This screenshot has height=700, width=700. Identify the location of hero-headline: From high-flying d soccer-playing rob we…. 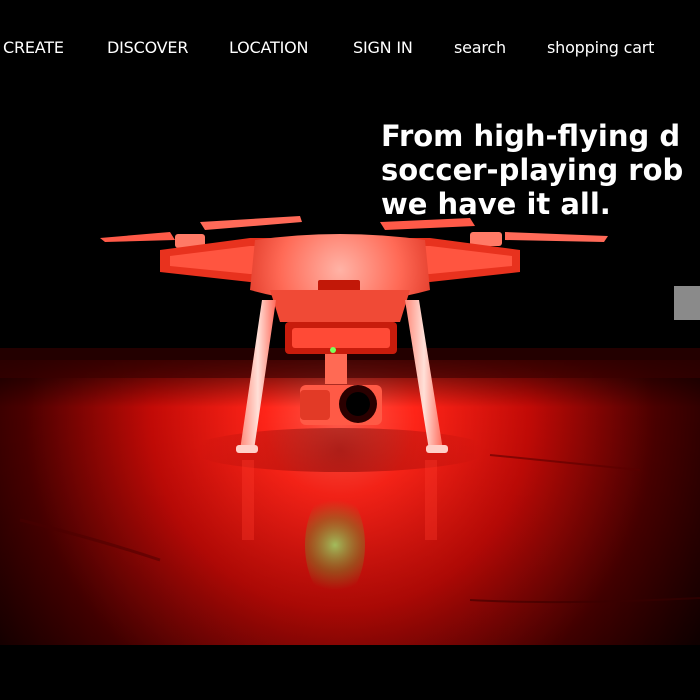
(540, 170).